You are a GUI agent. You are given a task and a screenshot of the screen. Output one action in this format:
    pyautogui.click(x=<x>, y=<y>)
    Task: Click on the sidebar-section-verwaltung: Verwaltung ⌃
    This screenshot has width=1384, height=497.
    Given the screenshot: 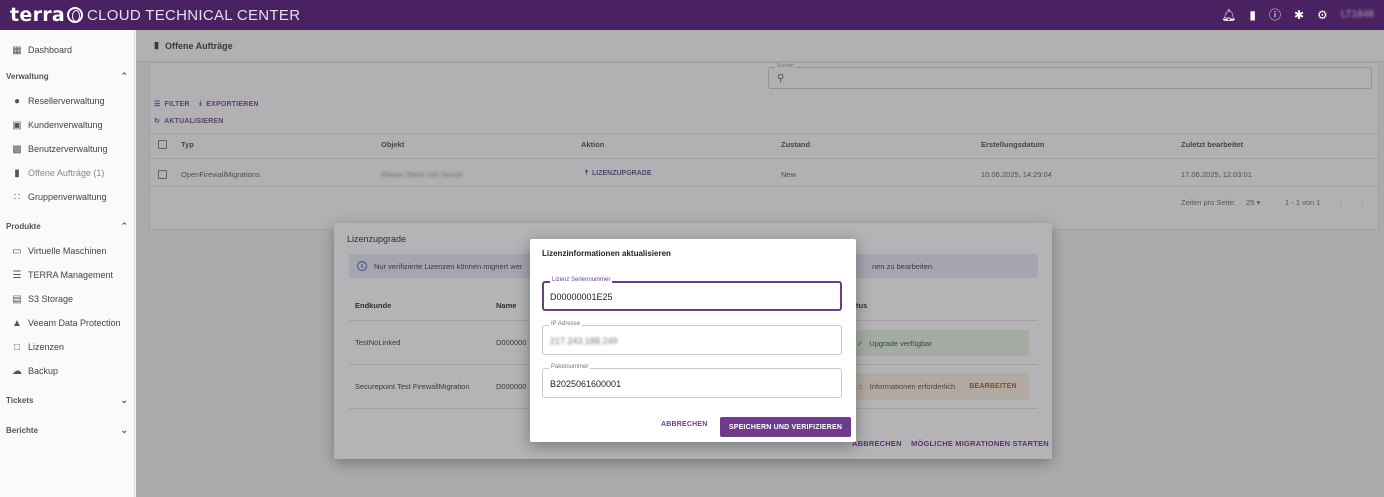 What is the action you would take?
    pyautogui.click(x=67, y=76)
    